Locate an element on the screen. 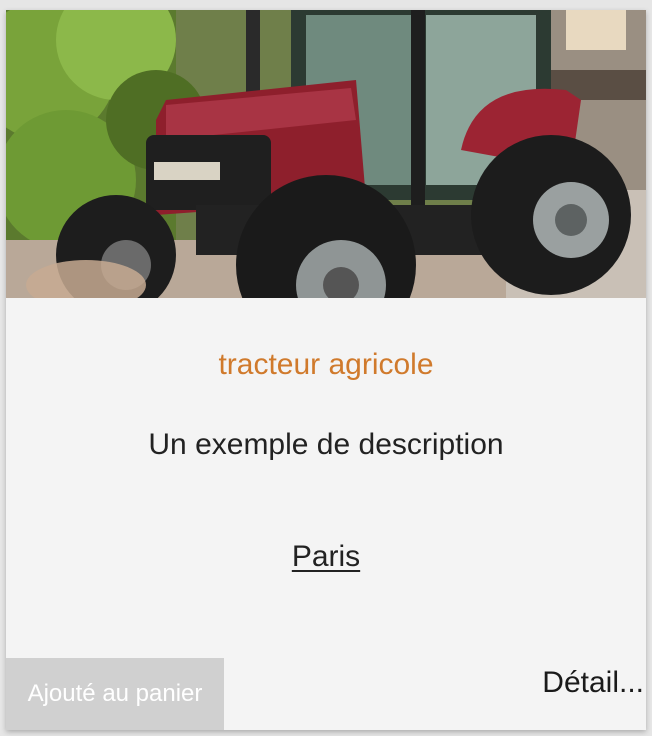 The image size is (652, 736). product-location: Paris is located at coordinates (326, 557).